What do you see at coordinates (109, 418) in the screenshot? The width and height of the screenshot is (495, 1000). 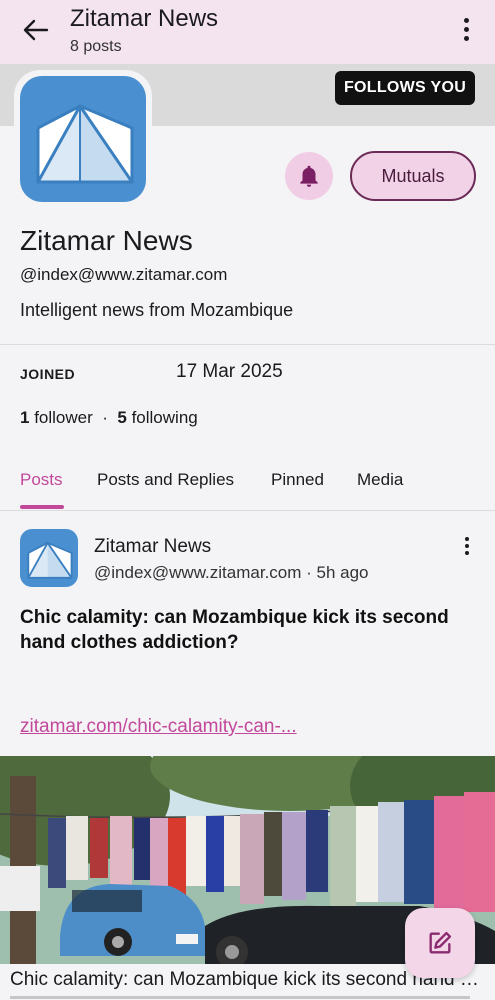 I see `follow-stats: 1 follower · 5 following` at bounding box center [109, 418].